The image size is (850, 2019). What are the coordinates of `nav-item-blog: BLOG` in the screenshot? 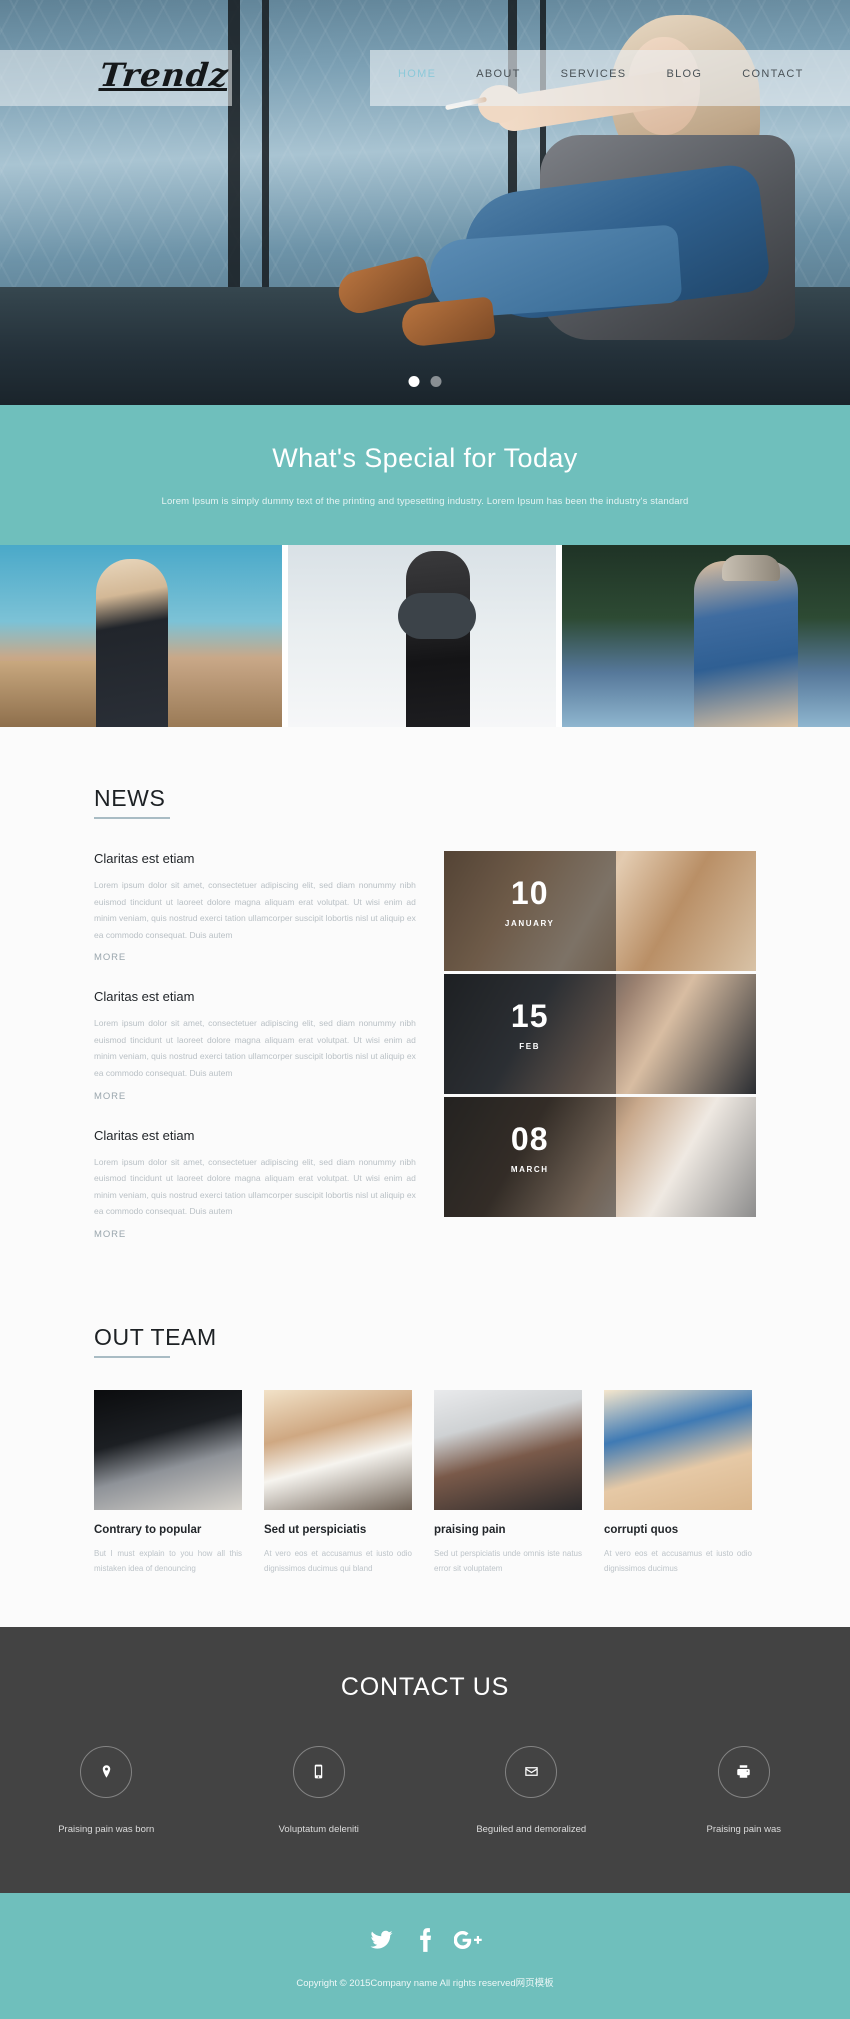 It's located at (684, 74).